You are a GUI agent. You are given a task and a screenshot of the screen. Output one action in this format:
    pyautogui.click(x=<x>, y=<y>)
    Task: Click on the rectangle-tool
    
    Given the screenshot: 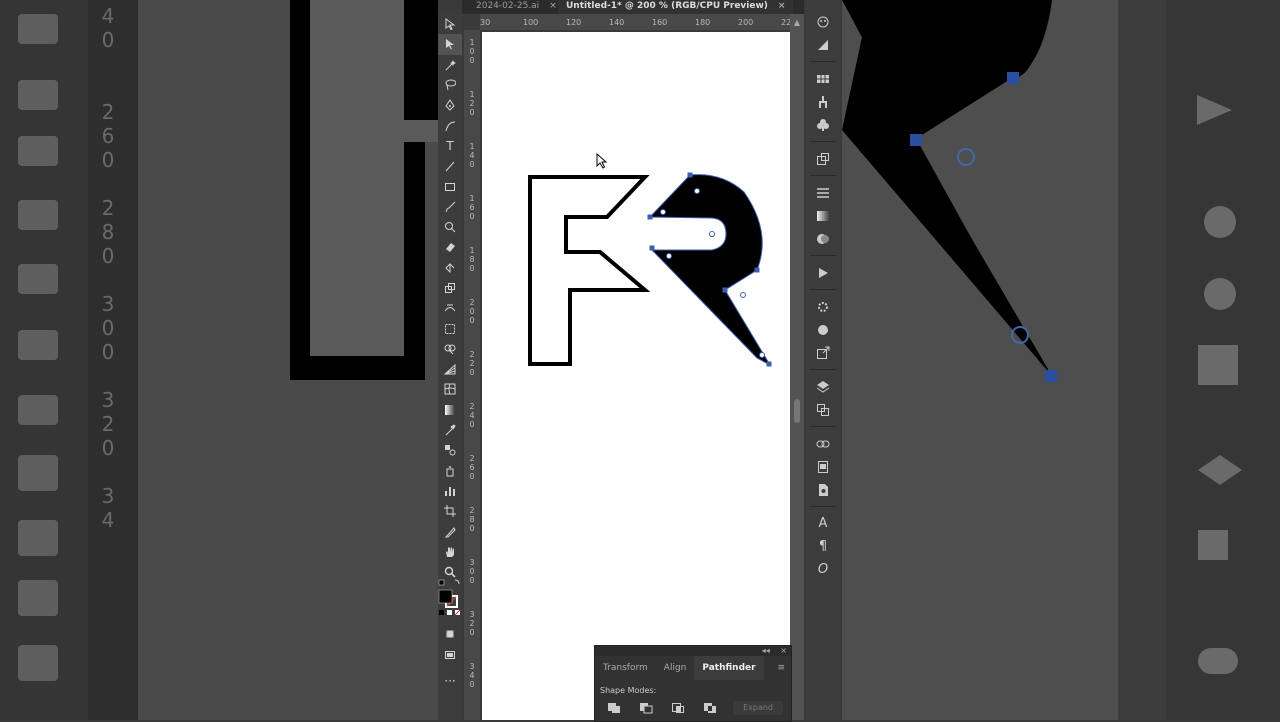 What is the action you would take?
    pyautogui.click(x=450, y=186)
    